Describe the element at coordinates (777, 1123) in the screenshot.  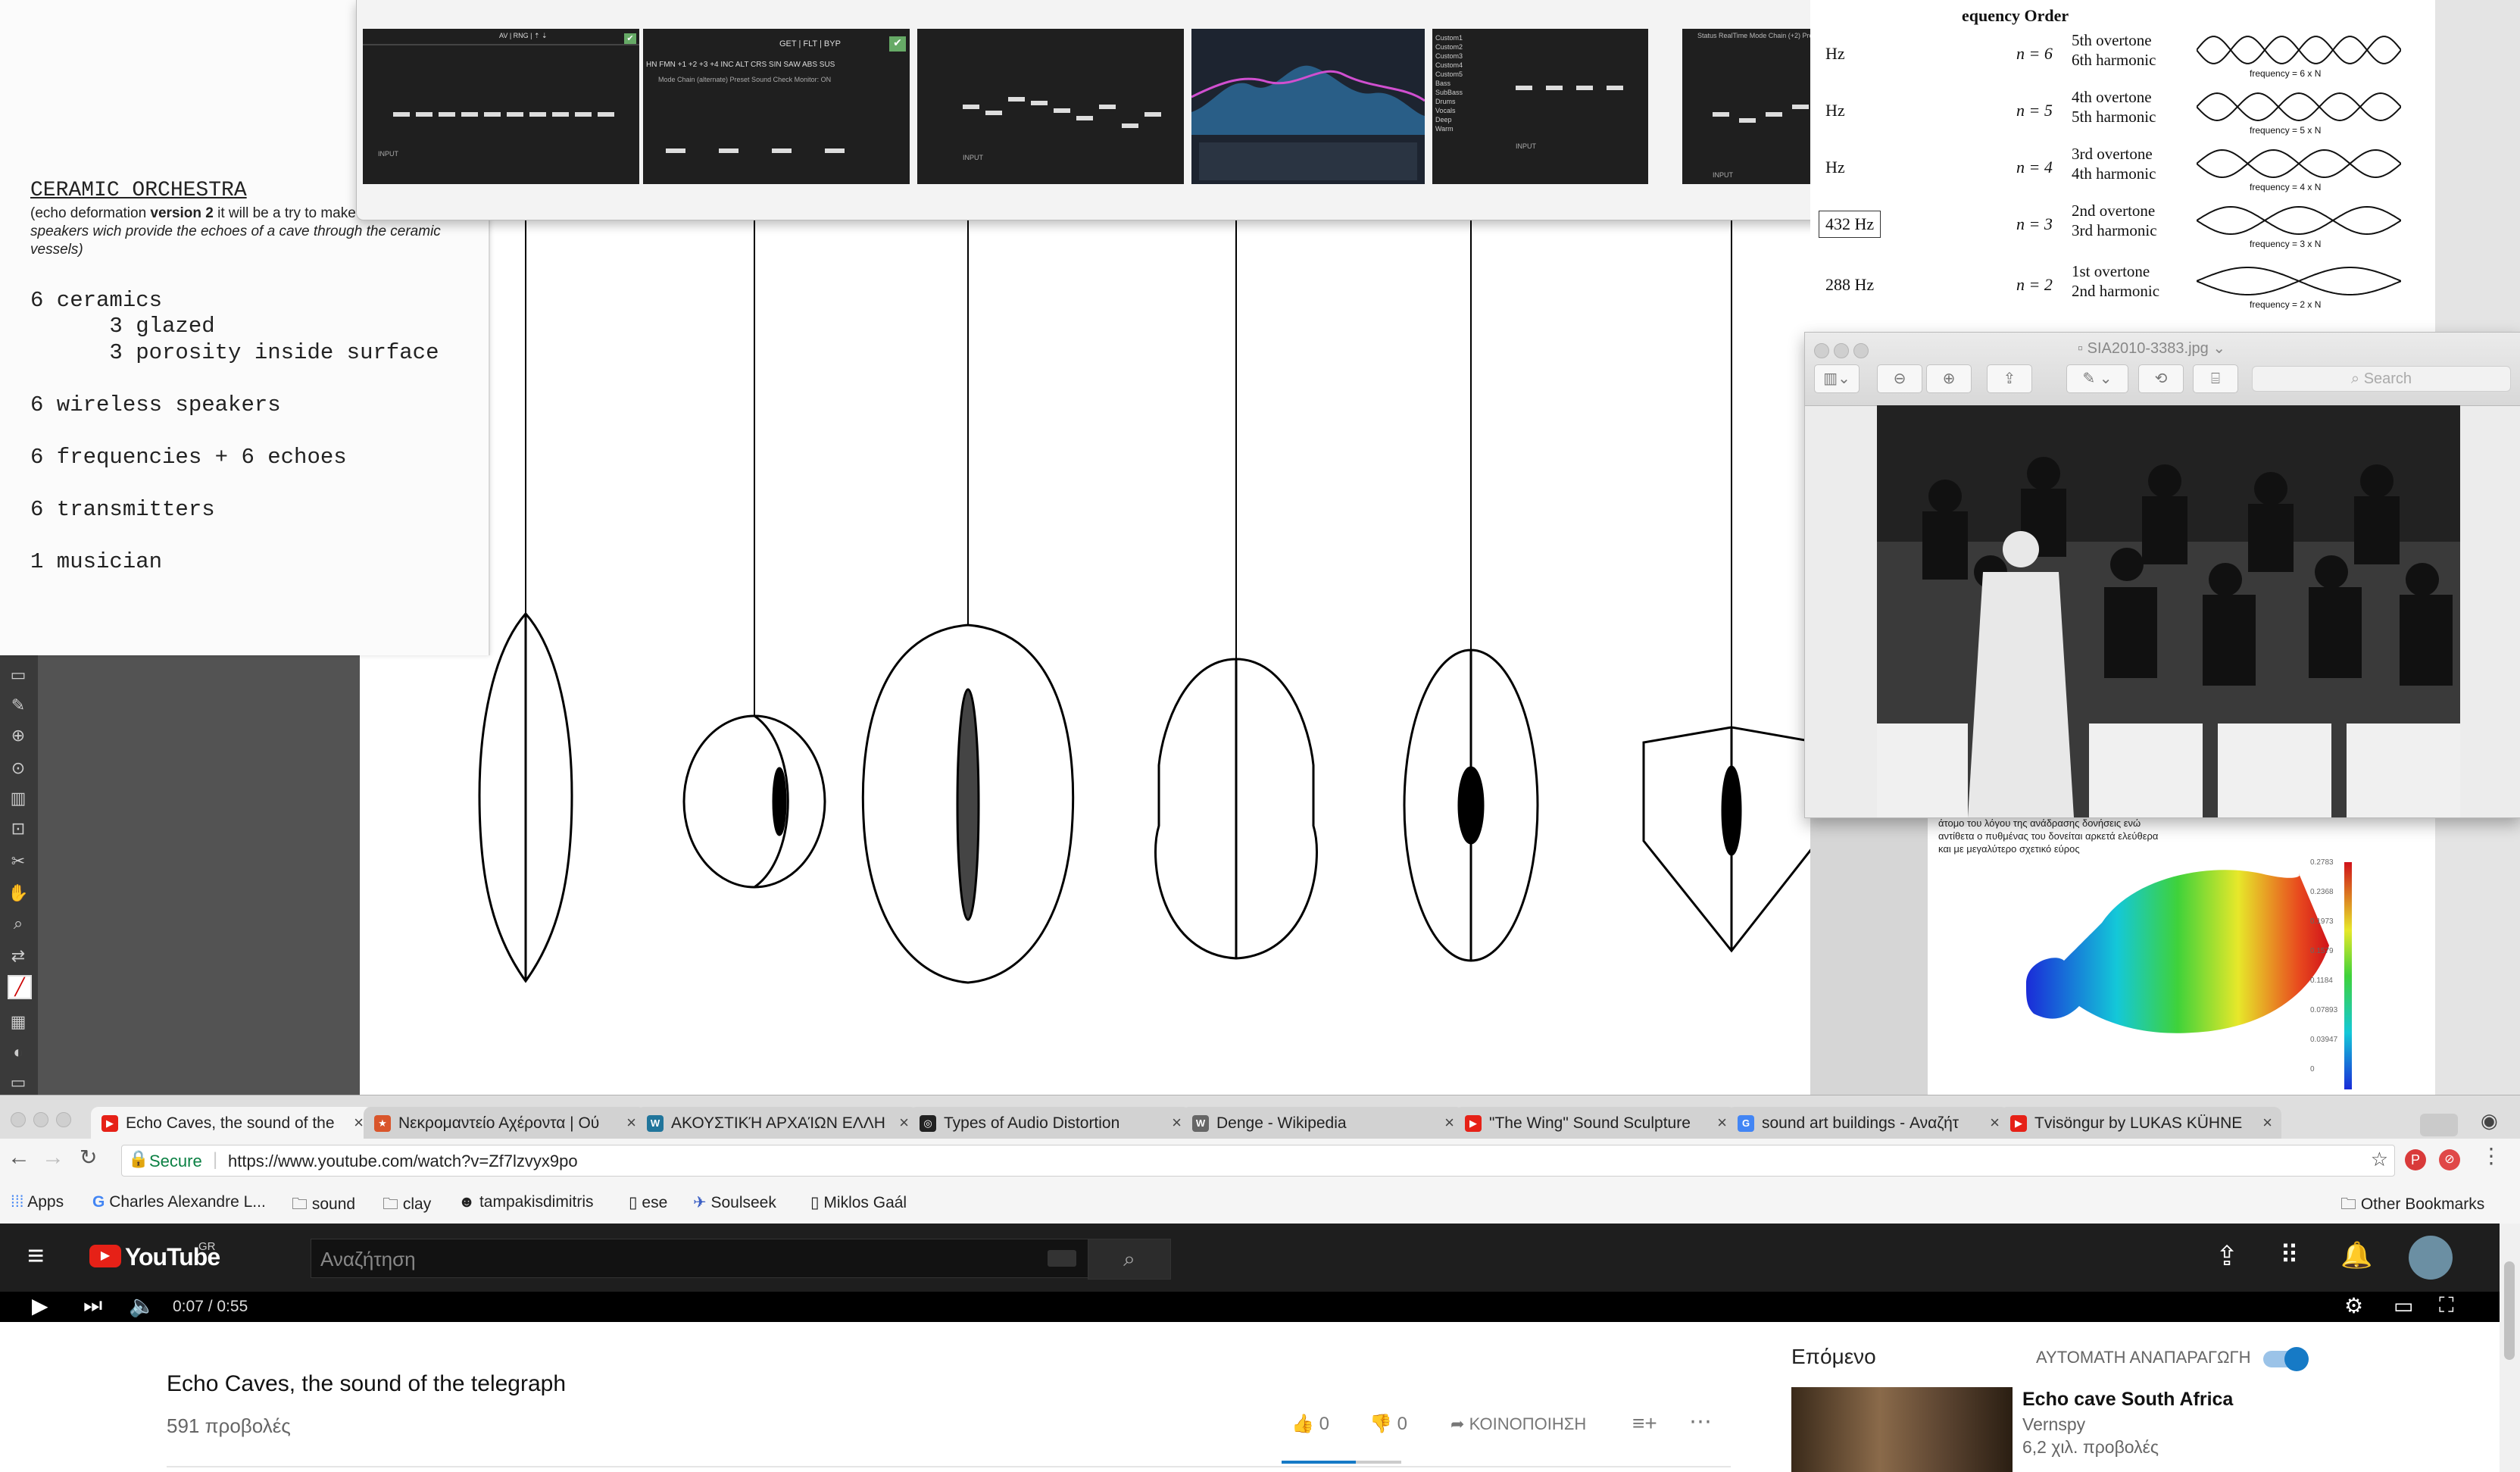
I see `browser-tab: W ΑΚΟΥΣΤΙΚΉ ΑΡΧΑΊΩΝ ΕΛΛΗ ×` at that location.